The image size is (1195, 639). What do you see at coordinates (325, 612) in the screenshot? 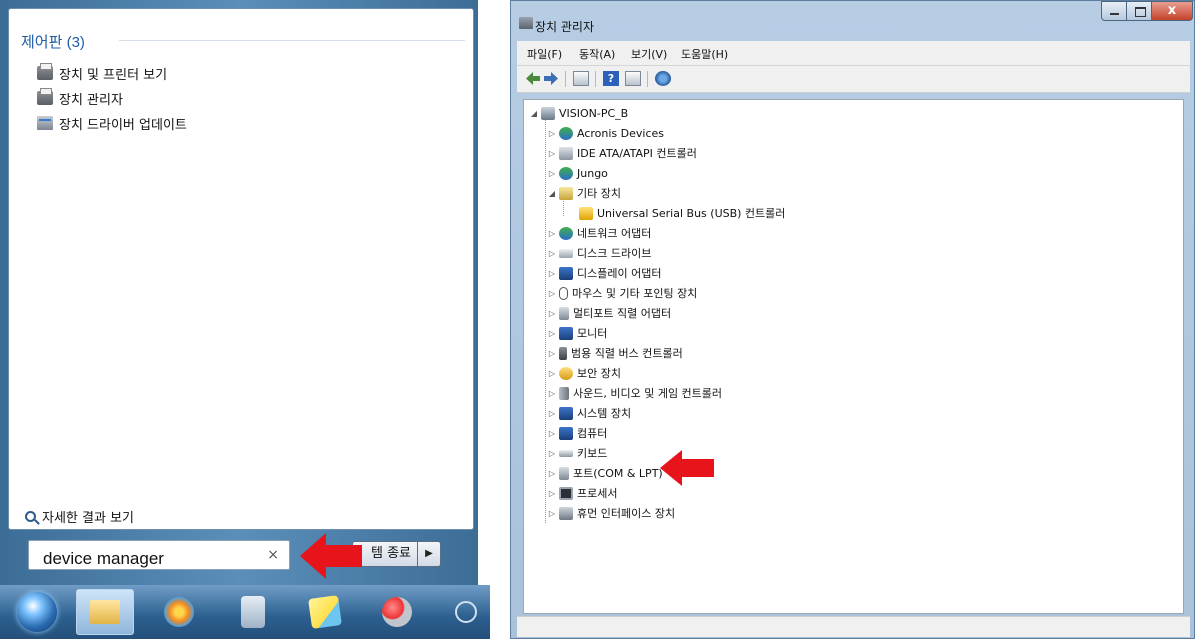
I see `taskbar-sticky-notes` at bounding box center [325, 612].